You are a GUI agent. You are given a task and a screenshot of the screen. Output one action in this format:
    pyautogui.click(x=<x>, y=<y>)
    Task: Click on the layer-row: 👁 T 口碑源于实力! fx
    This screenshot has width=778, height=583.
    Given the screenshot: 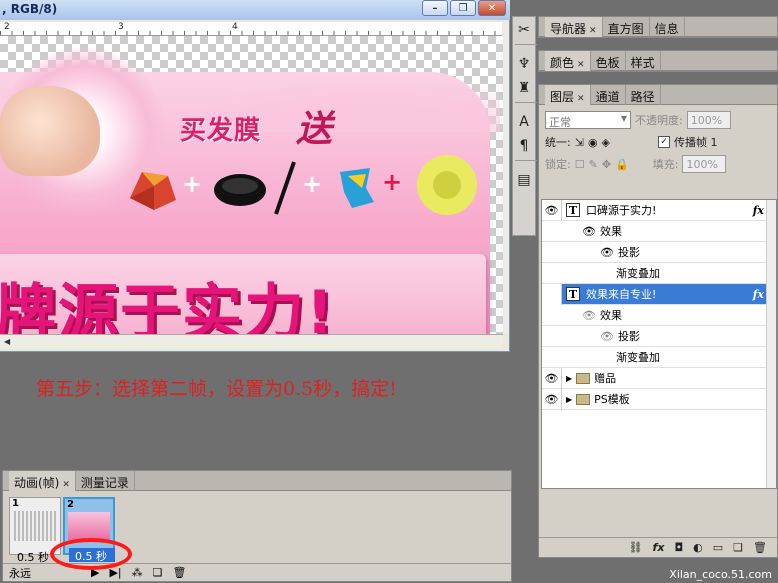 What is the action you would take?
    pyautogui.click(x=659, y=210)
    